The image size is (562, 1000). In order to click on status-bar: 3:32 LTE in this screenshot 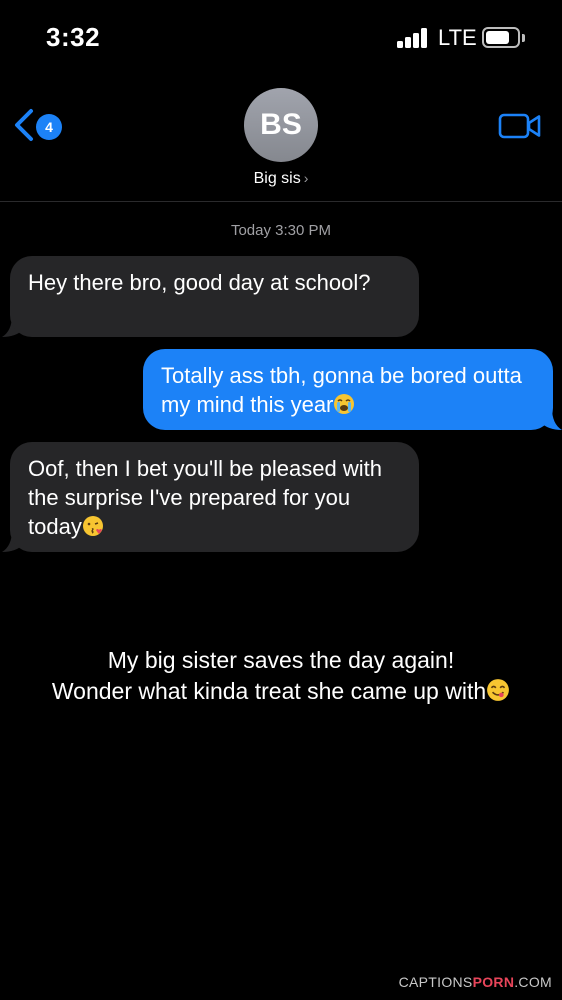, I will do `click(281, 40)`.